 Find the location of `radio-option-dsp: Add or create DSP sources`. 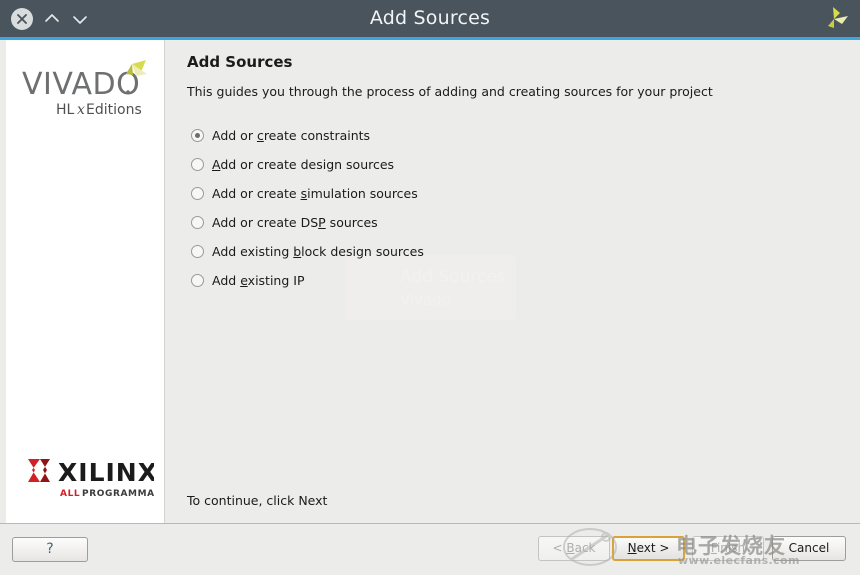

radio-option-dsp: Add or create DSP sources is located at coordinates (401, 222).